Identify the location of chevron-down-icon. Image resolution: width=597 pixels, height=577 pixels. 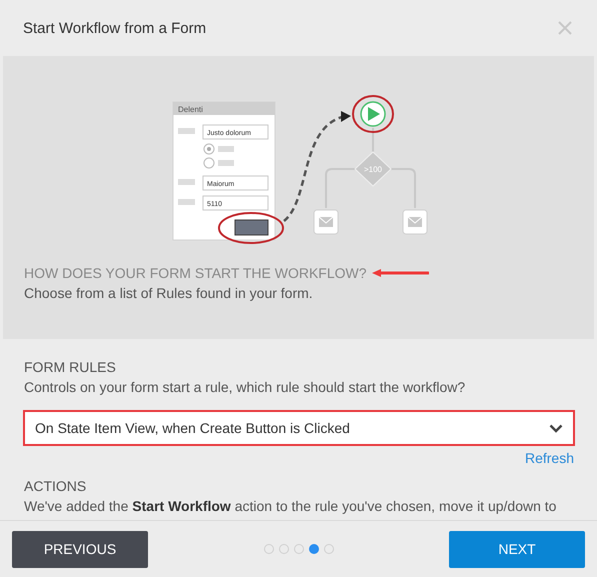
(556, 428).